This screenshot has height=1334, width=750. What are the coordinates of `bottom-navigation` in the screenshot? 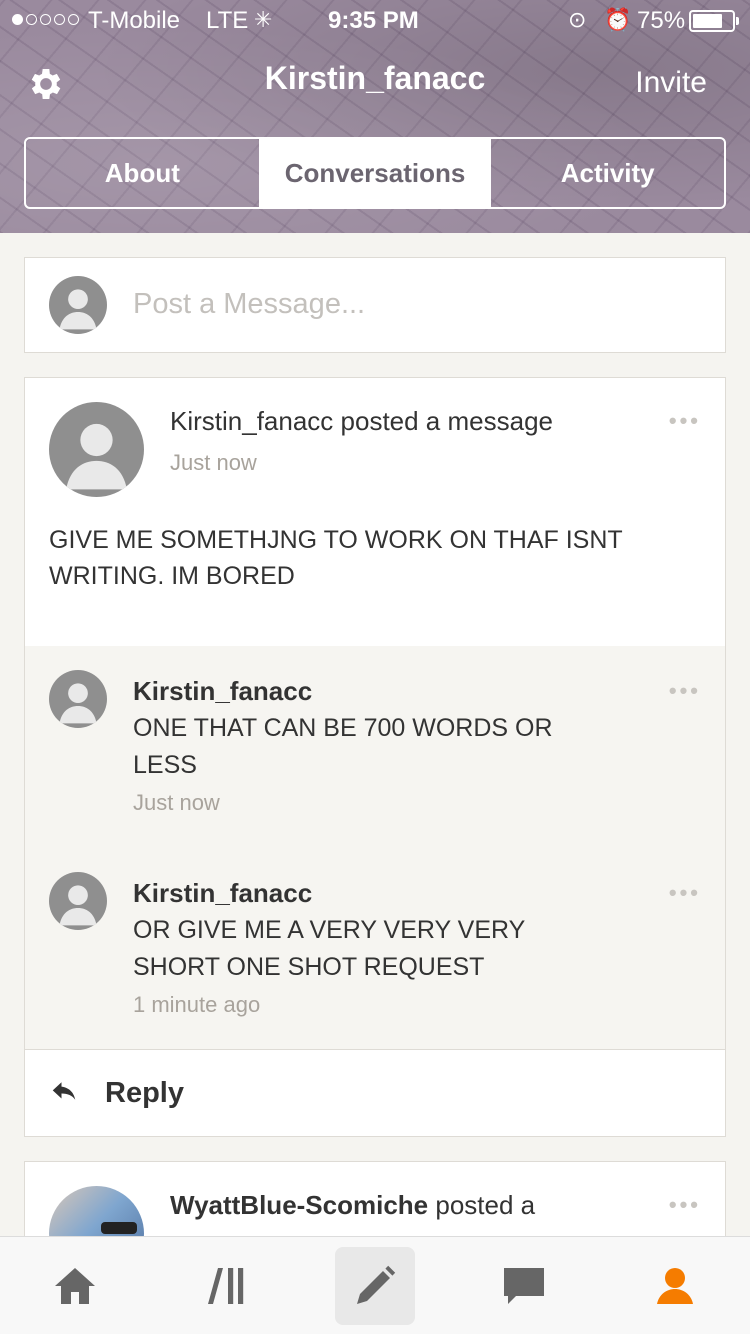 It's located at (375, 1285).